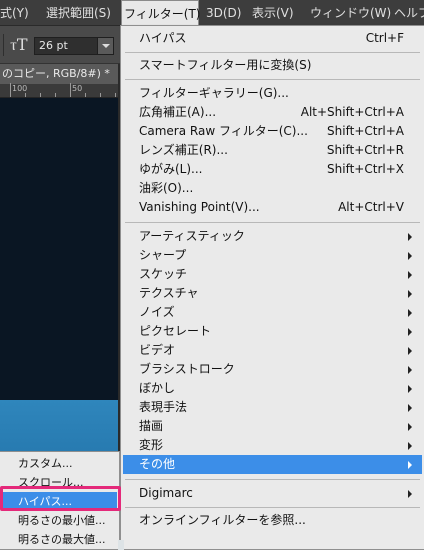 This screenshot has height=550, width=424. Describe the element at coordinates (350, 13) in the screenshot. I see `menu-window: ウィンドウ(W)` at that location.